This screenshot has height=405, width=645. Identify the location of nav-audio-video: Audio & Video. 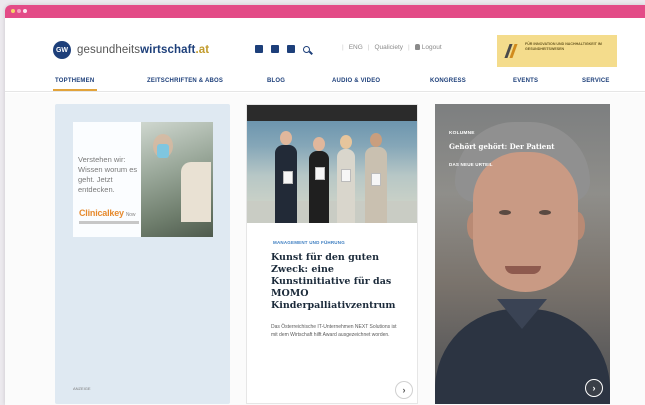
(356, 81).